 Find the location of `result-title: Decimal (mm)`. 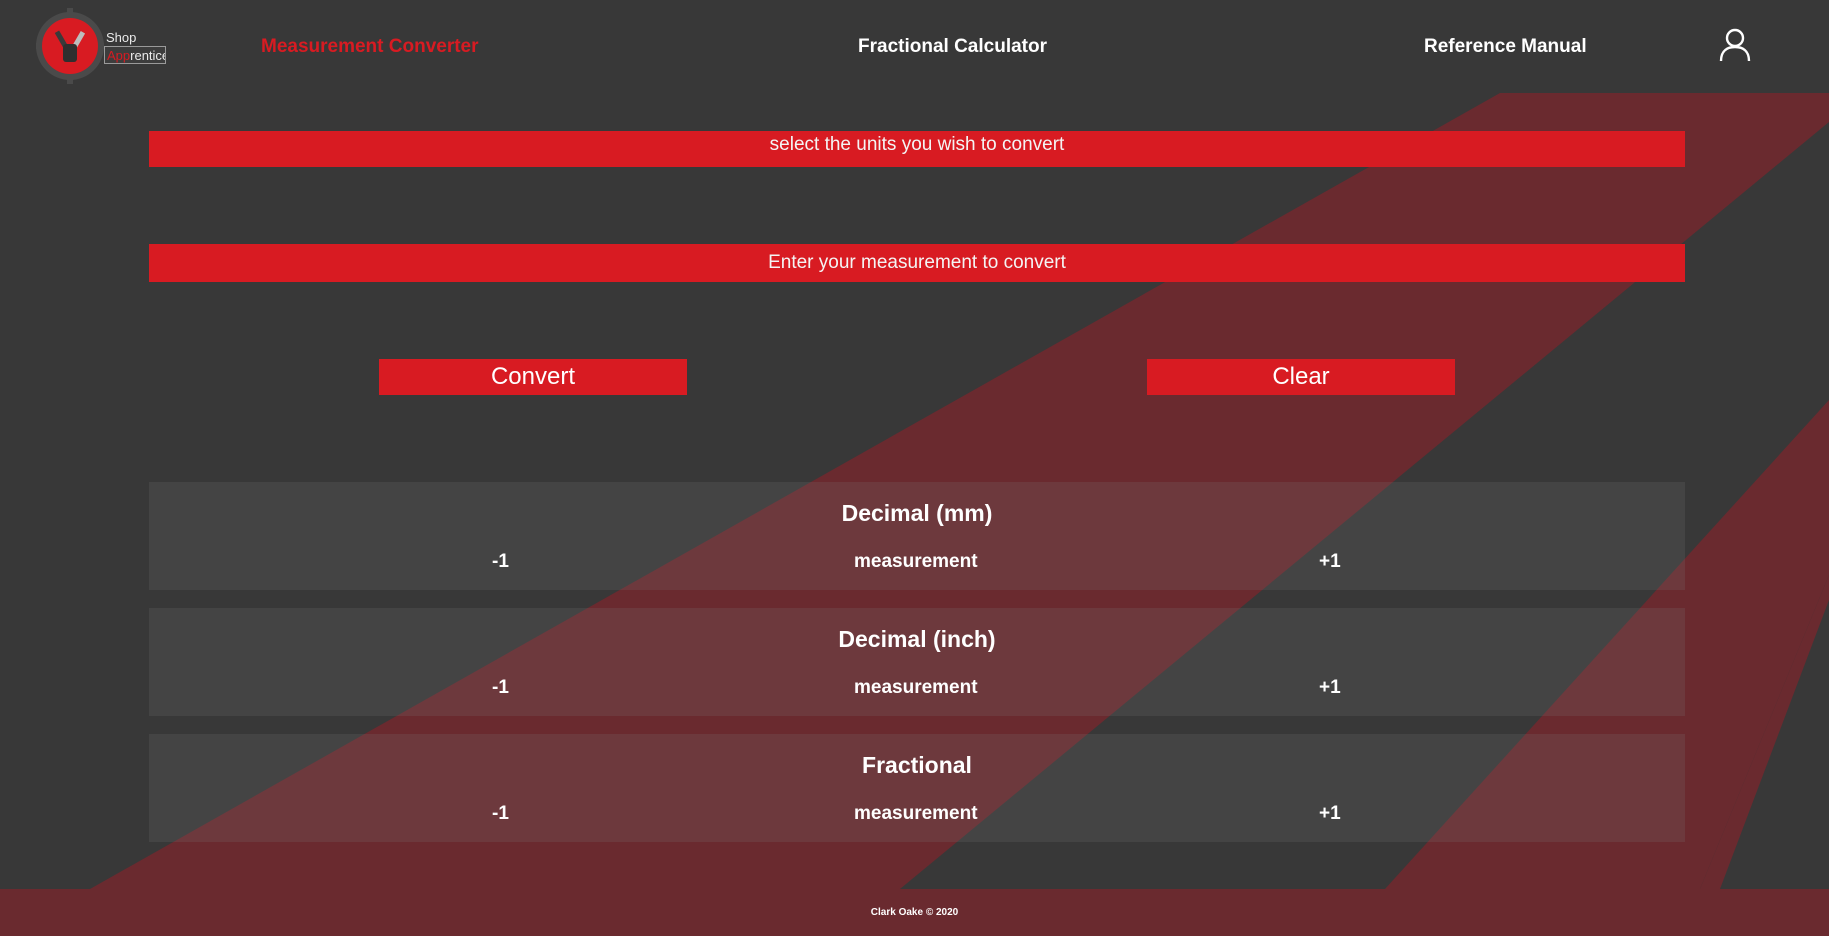

result-title: Decimal (mm) is located at coordinates (917, 513).